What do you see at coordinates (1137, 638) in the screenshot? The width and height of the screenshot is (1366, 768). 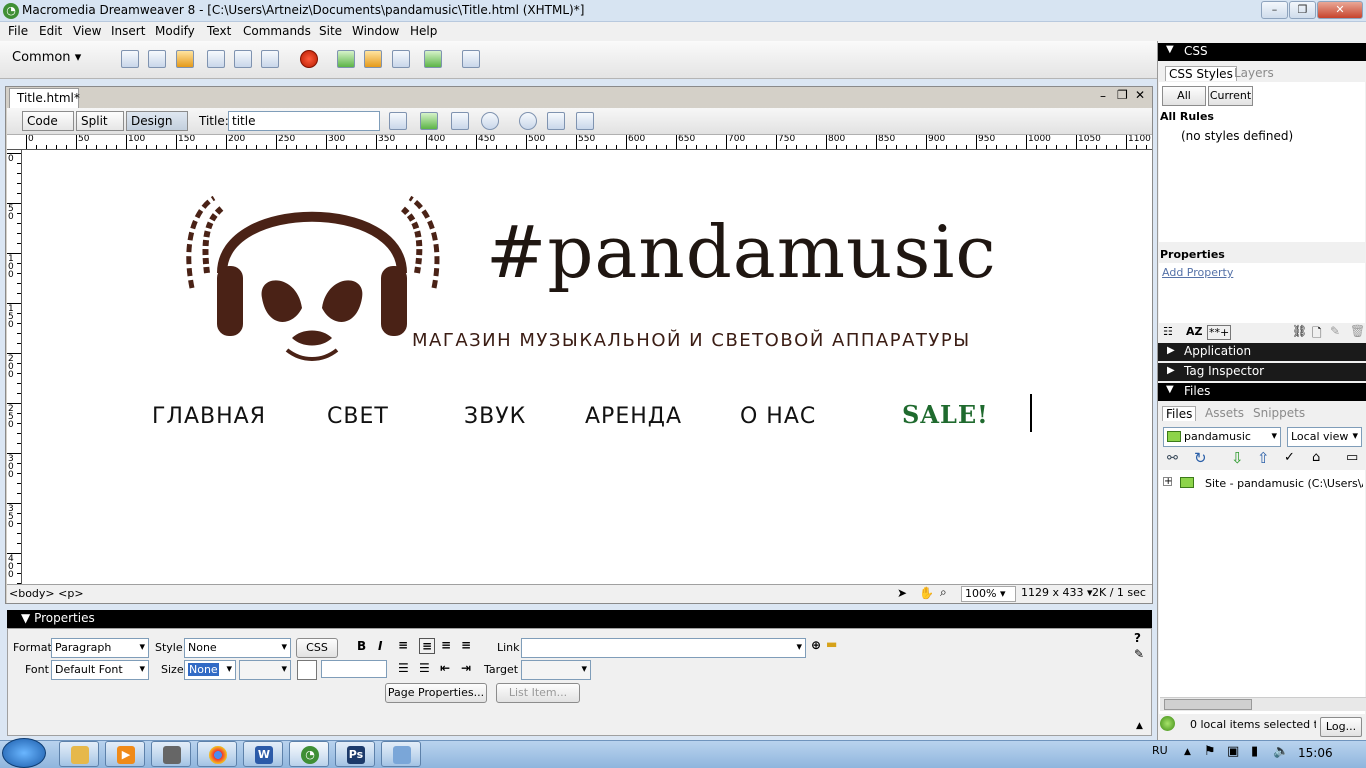 I see `help-icon: ?` at bounding box center [1137, 638].